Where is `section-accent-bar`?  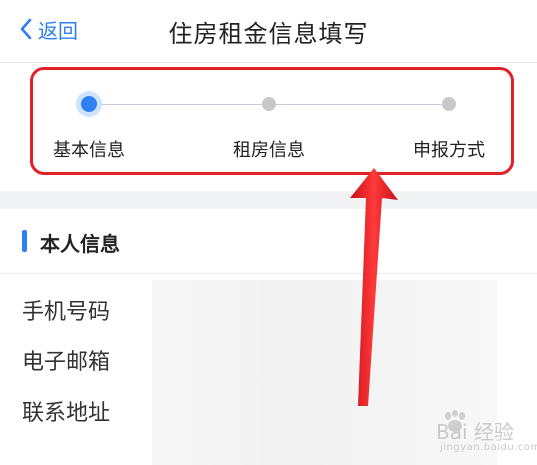 section-accent-bar is located at coordinates (24, 241).